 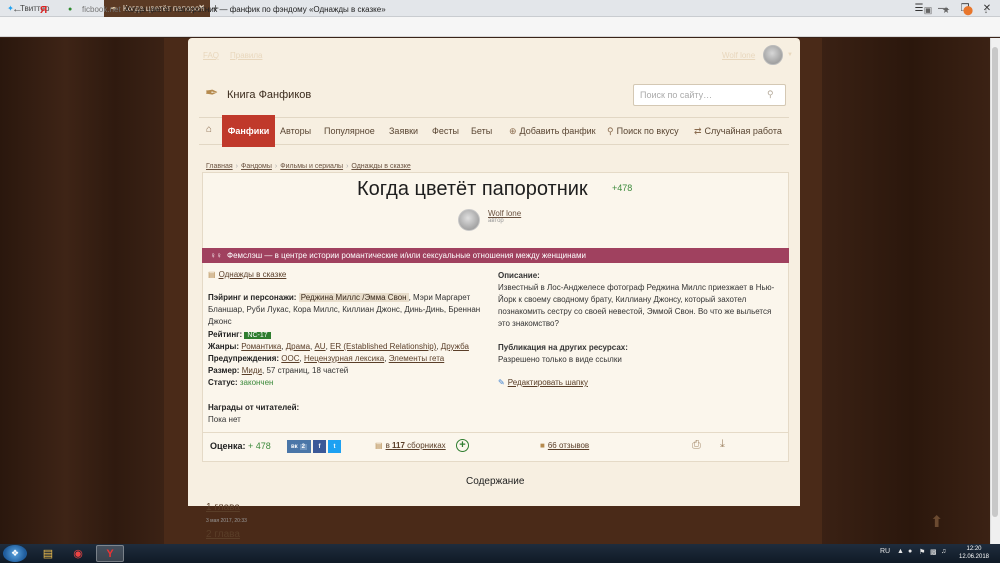 What do you see at coordinates (211, 93) in the screenshot?
I see `feather-logo-icon: ✒` at bounding box center [211, 93].